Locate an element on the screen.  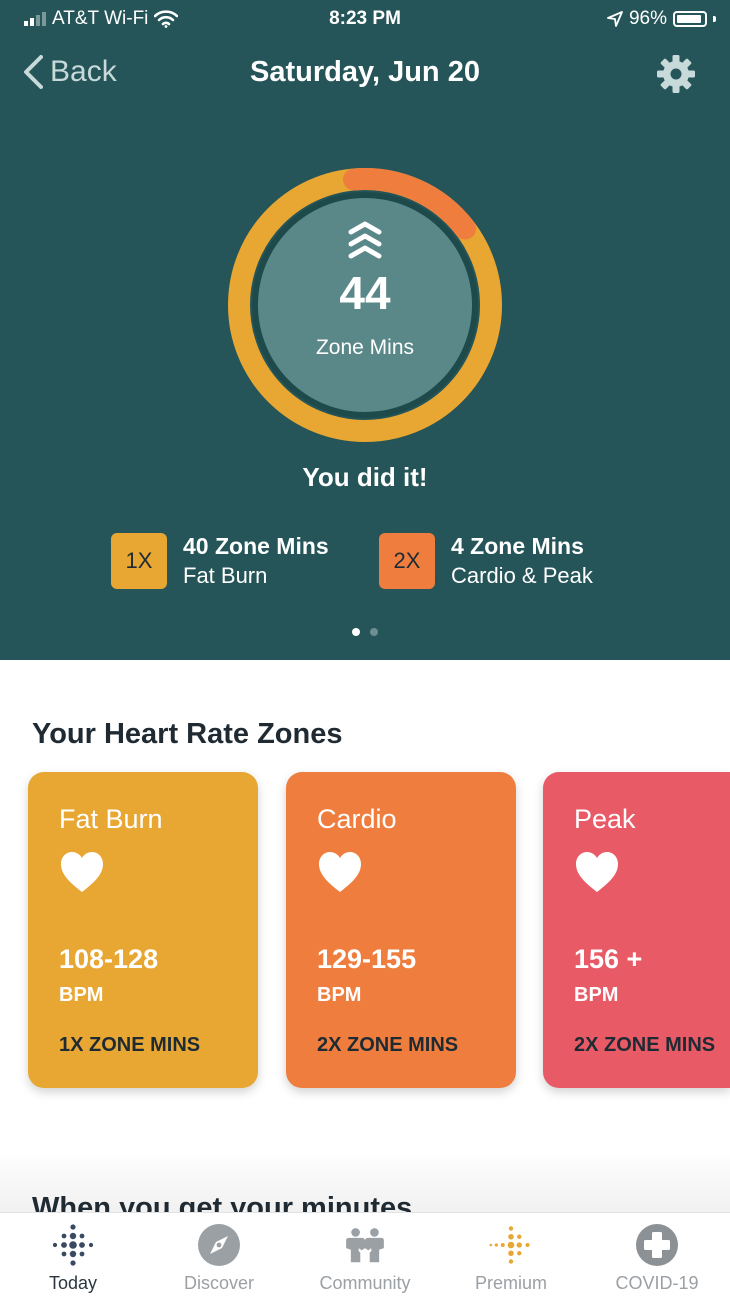
zone-card-cardio: Cardio 129-155 BPM 2X ZONE MINS is located at coordinates (401, 930).